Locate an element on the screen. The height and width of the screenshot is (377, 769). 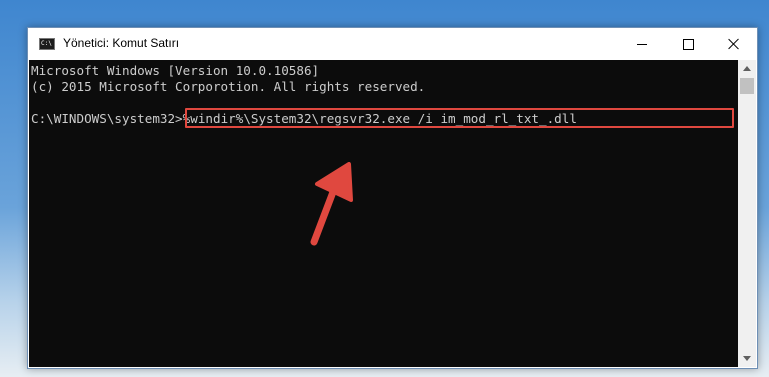
maximize-icon is located at coordinates (688, 44).